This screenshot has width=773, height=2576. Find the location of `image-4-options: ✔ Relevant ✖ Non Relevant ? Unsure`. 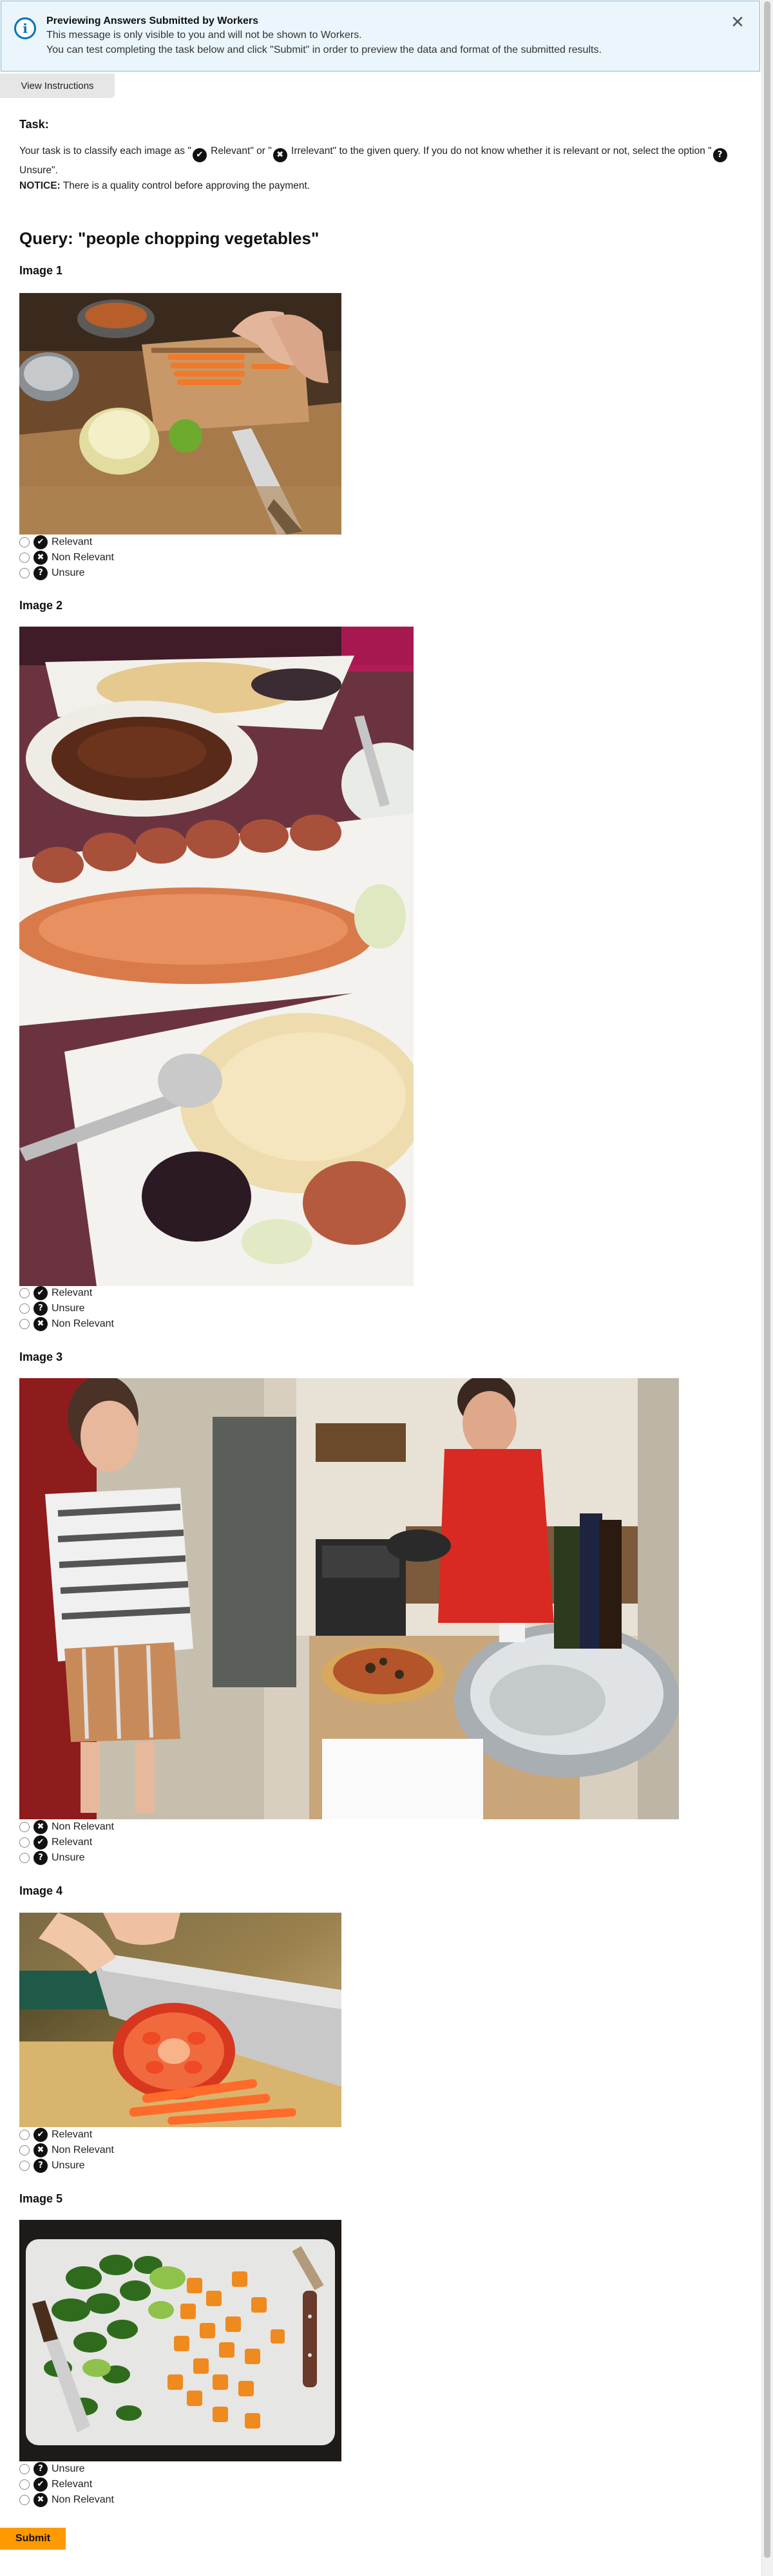

image-4-options: ✔ Relevant ✖ Non Relevant ? Unsure is located at coordinates (66, 2150).